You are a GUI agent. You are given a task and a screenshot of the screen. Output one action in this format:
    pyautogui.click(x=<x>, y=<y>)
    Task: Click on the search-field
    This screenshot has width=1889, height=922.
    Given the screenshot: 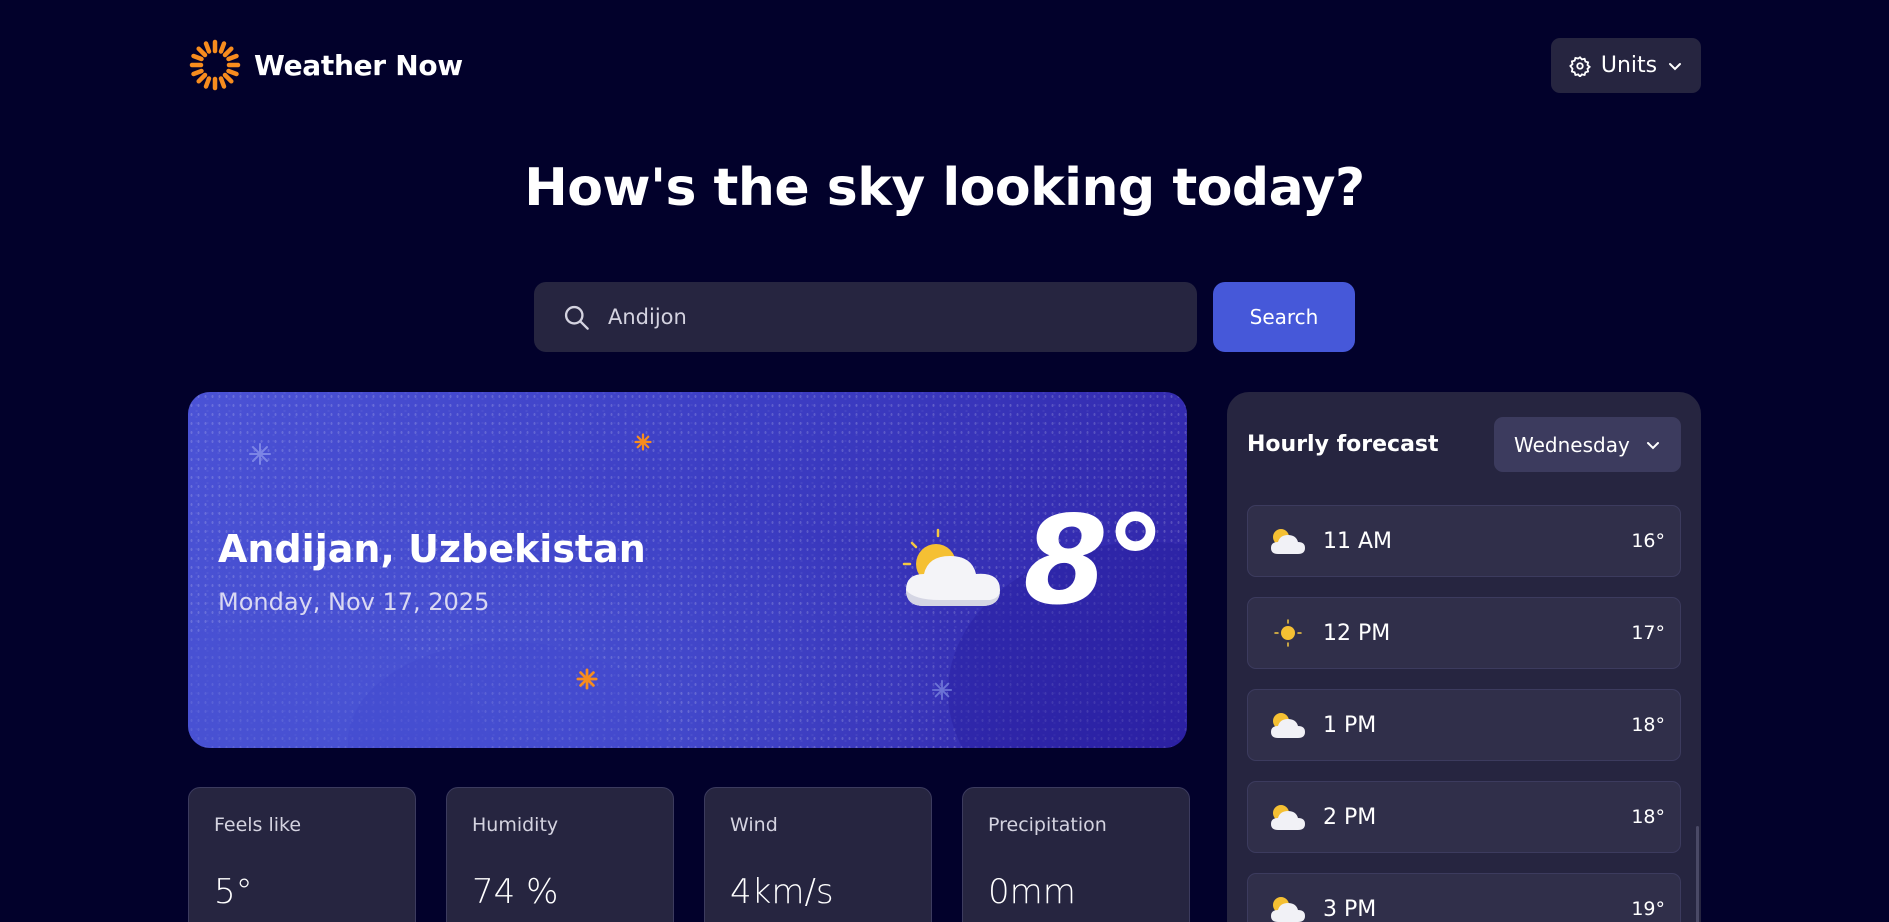 What is the action you would take?
    pyautogui.click(x=865, y=317)
    